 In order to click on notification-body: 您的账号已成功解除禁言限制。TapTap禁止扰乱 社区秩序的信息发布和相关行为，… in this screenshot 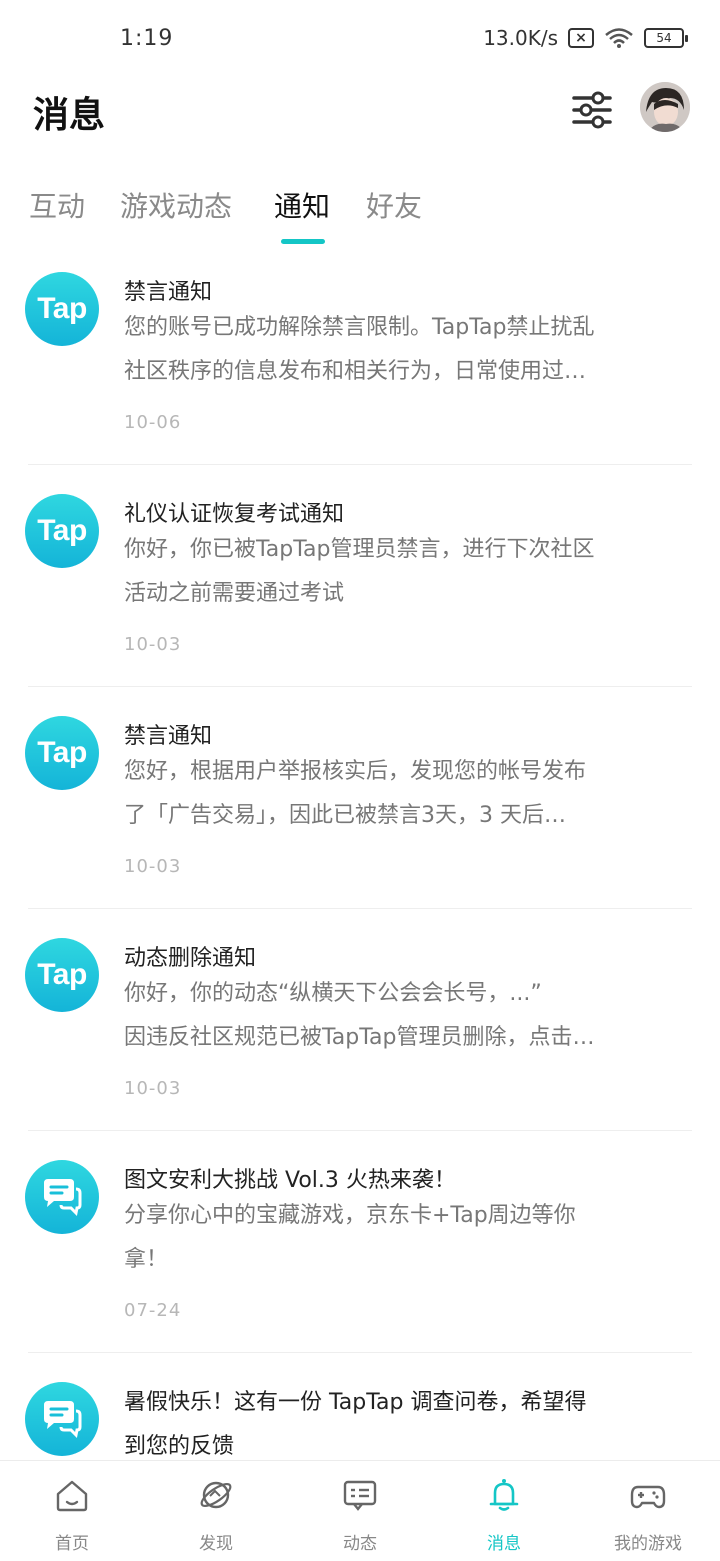, I will do `click(402, 350)`.